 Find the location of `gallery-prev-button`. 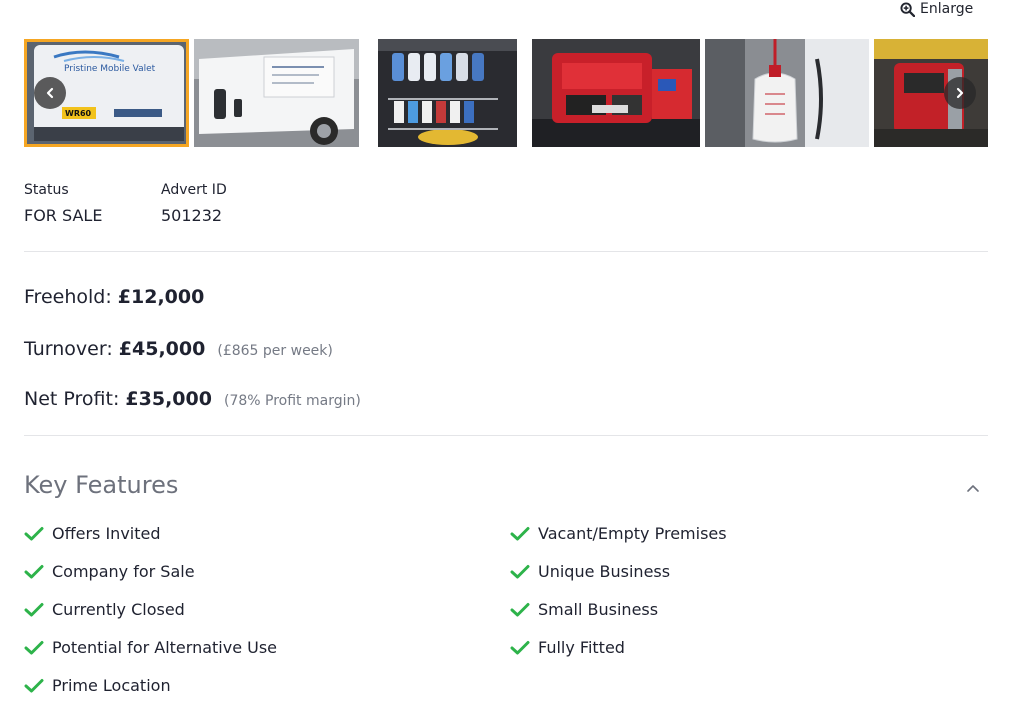

gallery-prev-button is located at coordinates (50, 93).